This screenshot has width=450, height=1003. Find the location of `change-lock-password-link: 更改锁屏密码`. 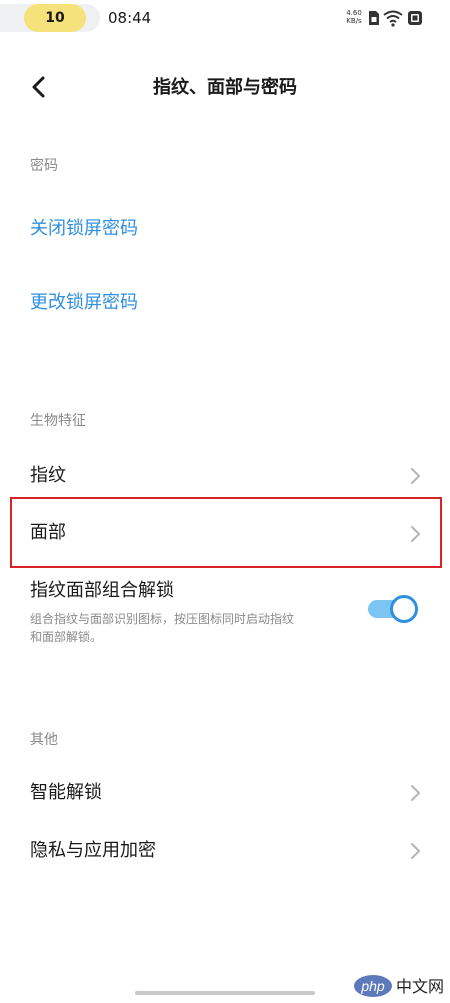

change-lock-password-link: 更改锁屏密码 is located at coordinates (84, 303).